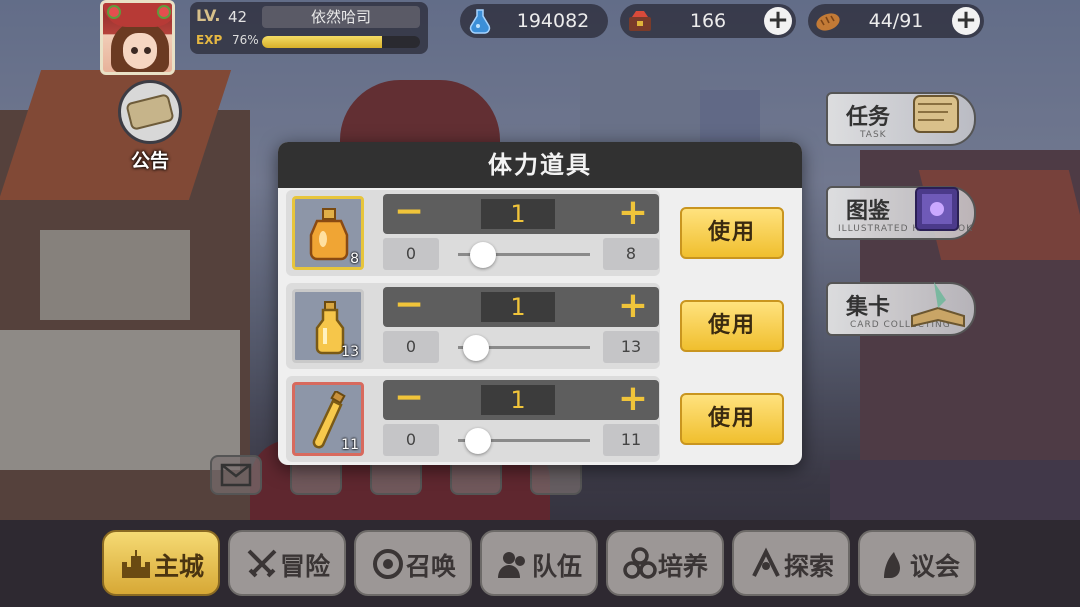 Image resolution: width=1080 pixels, height=607 pixels. I want to click on handbook-label: 图鉴, so click(868, 211).